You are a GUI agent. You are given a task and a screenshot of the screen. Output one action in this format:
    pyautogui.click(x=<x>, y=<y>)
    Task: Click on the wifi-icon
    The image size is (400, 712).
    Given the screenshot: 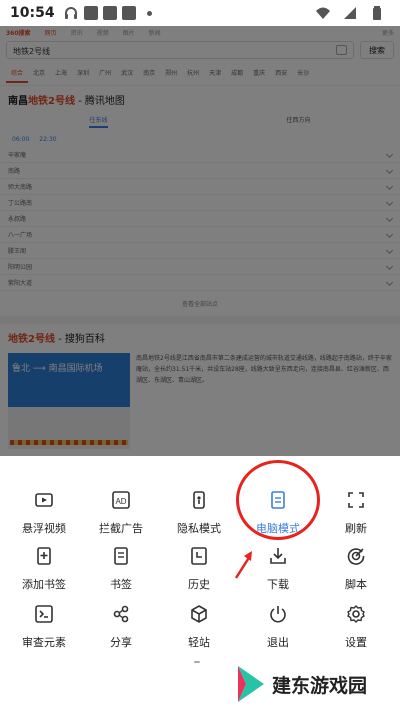 What is the action you would take?
    pyautogui.click(x=323, y=13)
    